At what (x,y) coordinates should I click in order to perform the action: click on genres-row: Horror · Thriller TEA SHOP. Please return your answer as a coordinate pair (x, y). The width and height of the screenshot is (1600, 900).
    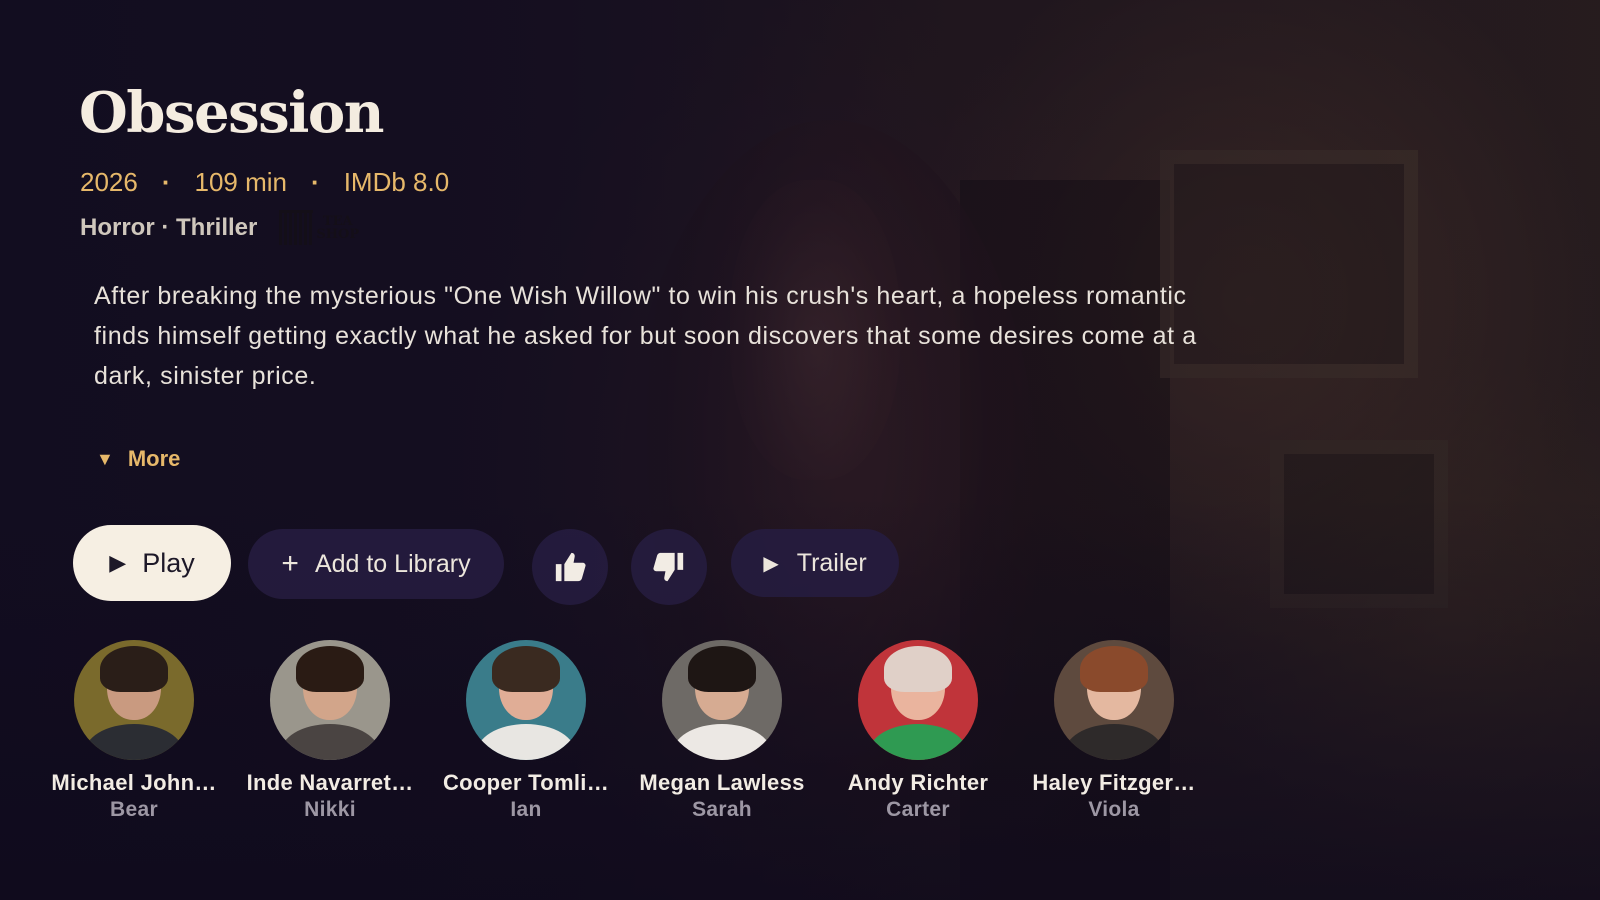
    Looking at the image, I should click on (219, 227).